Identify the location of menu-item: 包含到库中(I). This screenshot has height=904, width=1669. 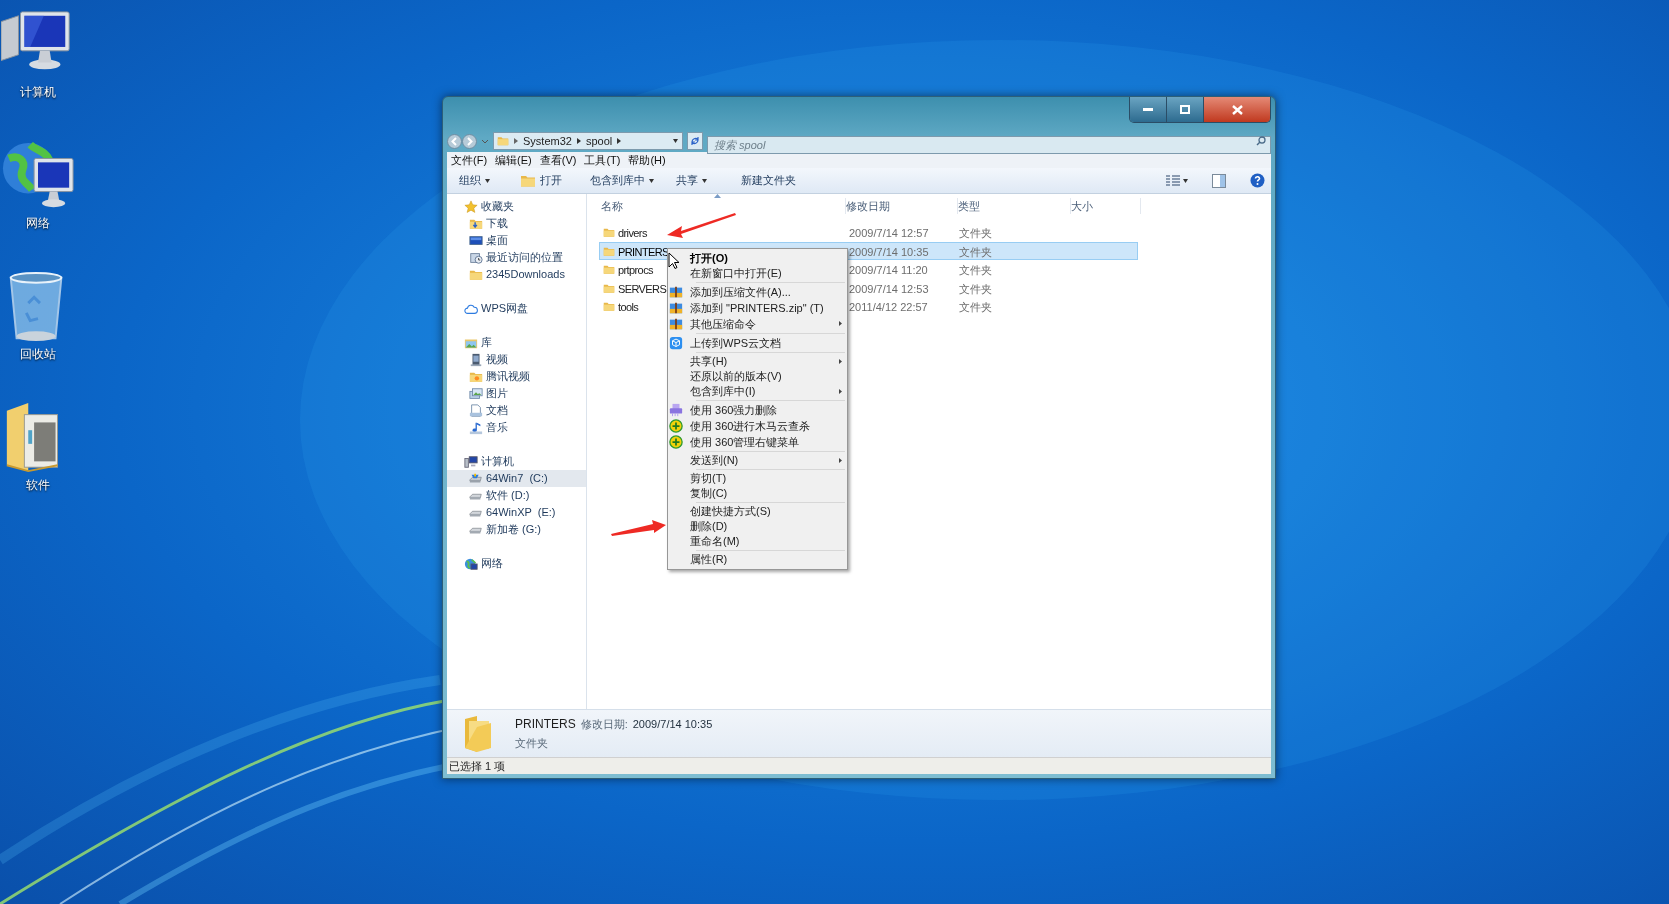
(757, 391).